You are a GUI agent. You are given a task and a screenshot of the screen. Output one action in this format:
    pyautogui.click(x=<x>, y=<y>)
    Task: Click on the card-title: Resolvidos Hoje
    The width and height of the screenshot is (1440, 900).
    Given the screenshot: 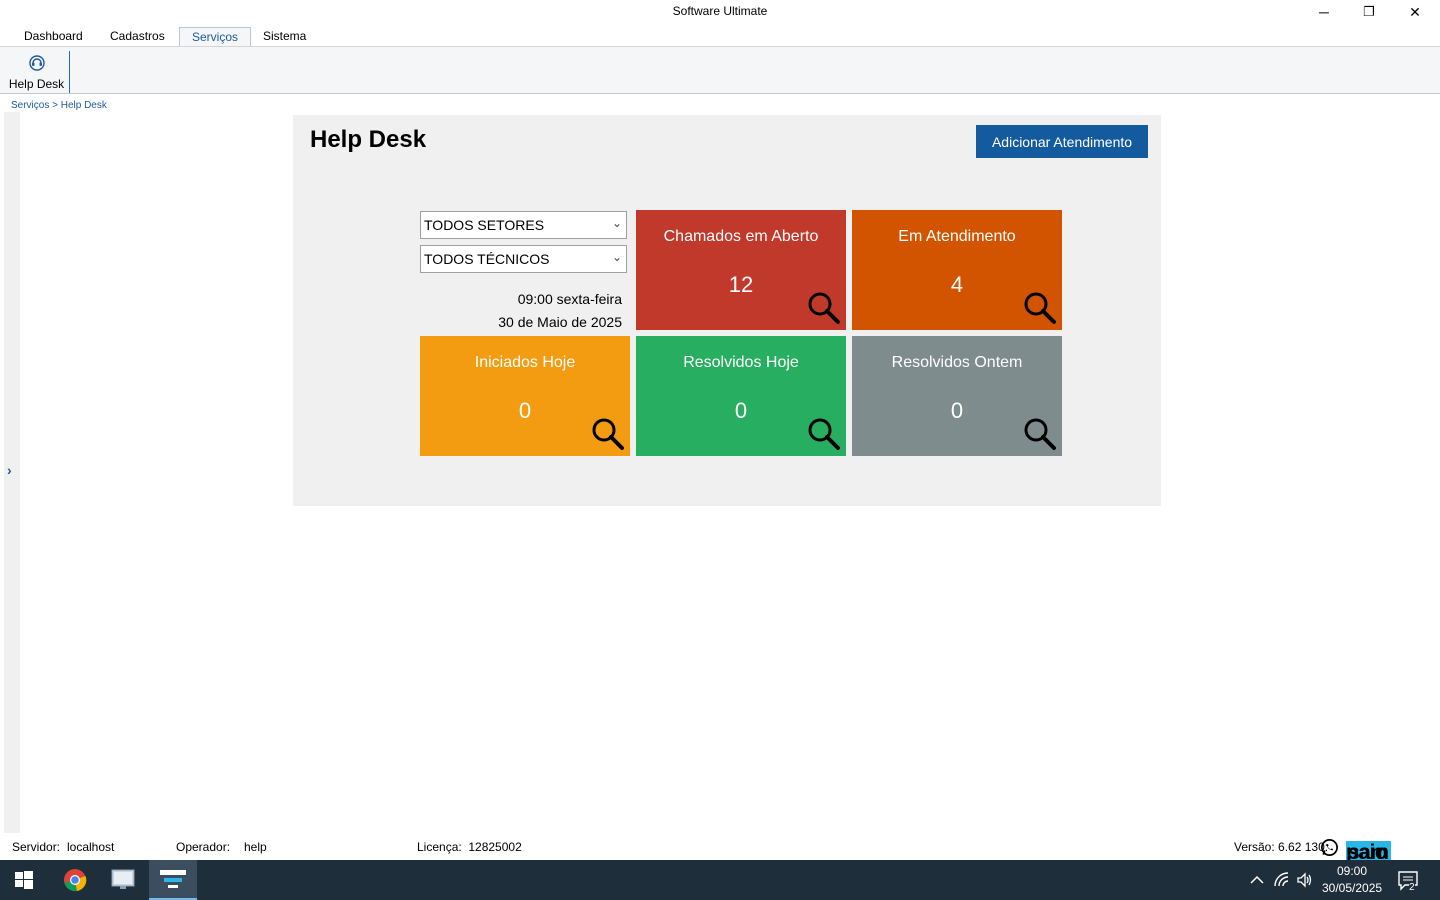 What is the action you would take?
    pyautogui.click(x=741, y=362)
    